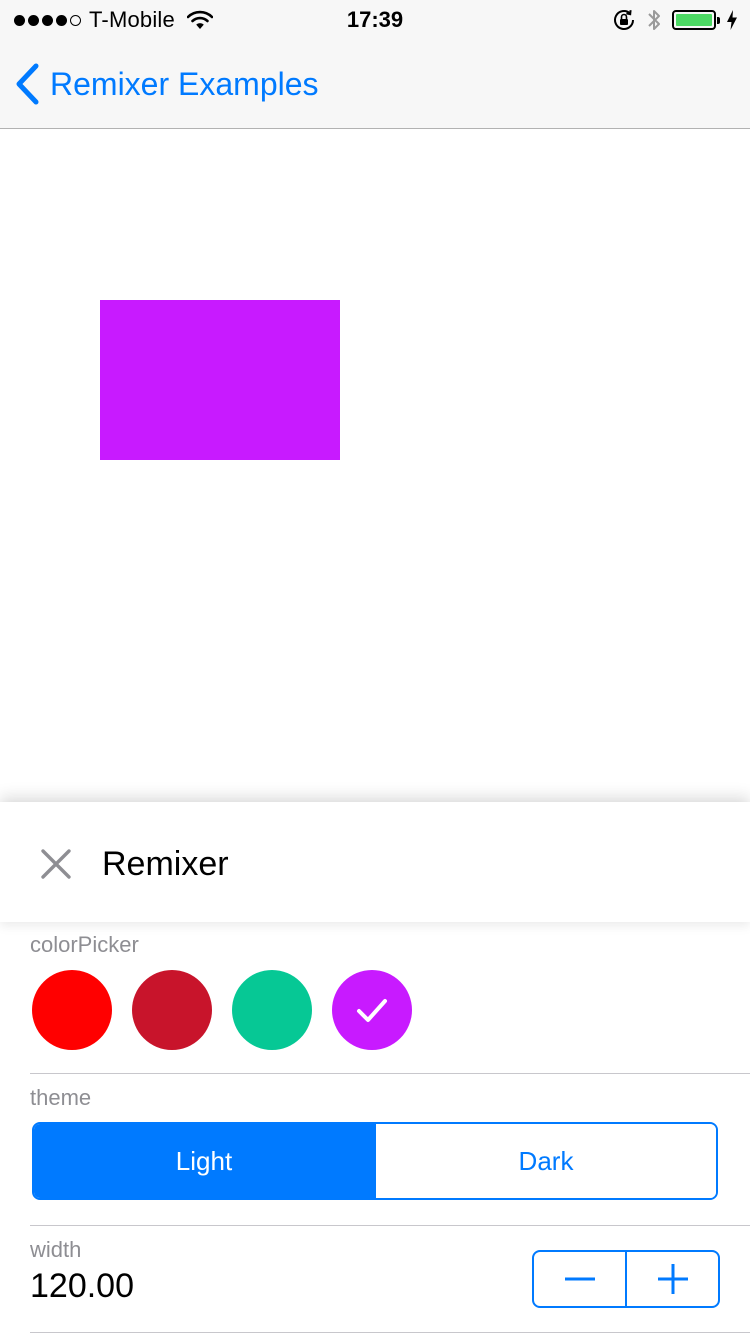 The height and width of the screenshot is (1334, 750). I want to click on theme-segmented-control: Light Dark, so click(375, 1161).